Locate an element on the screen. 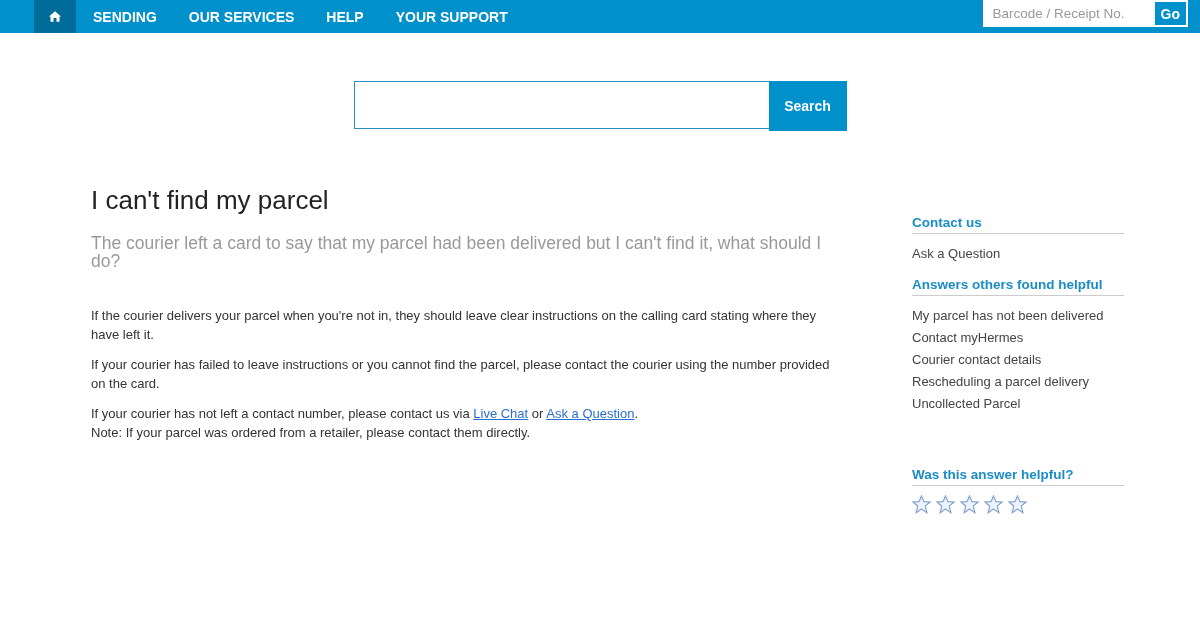 The image size is (1200, 630). go-button: Go is located at coordinates (1171, 13).